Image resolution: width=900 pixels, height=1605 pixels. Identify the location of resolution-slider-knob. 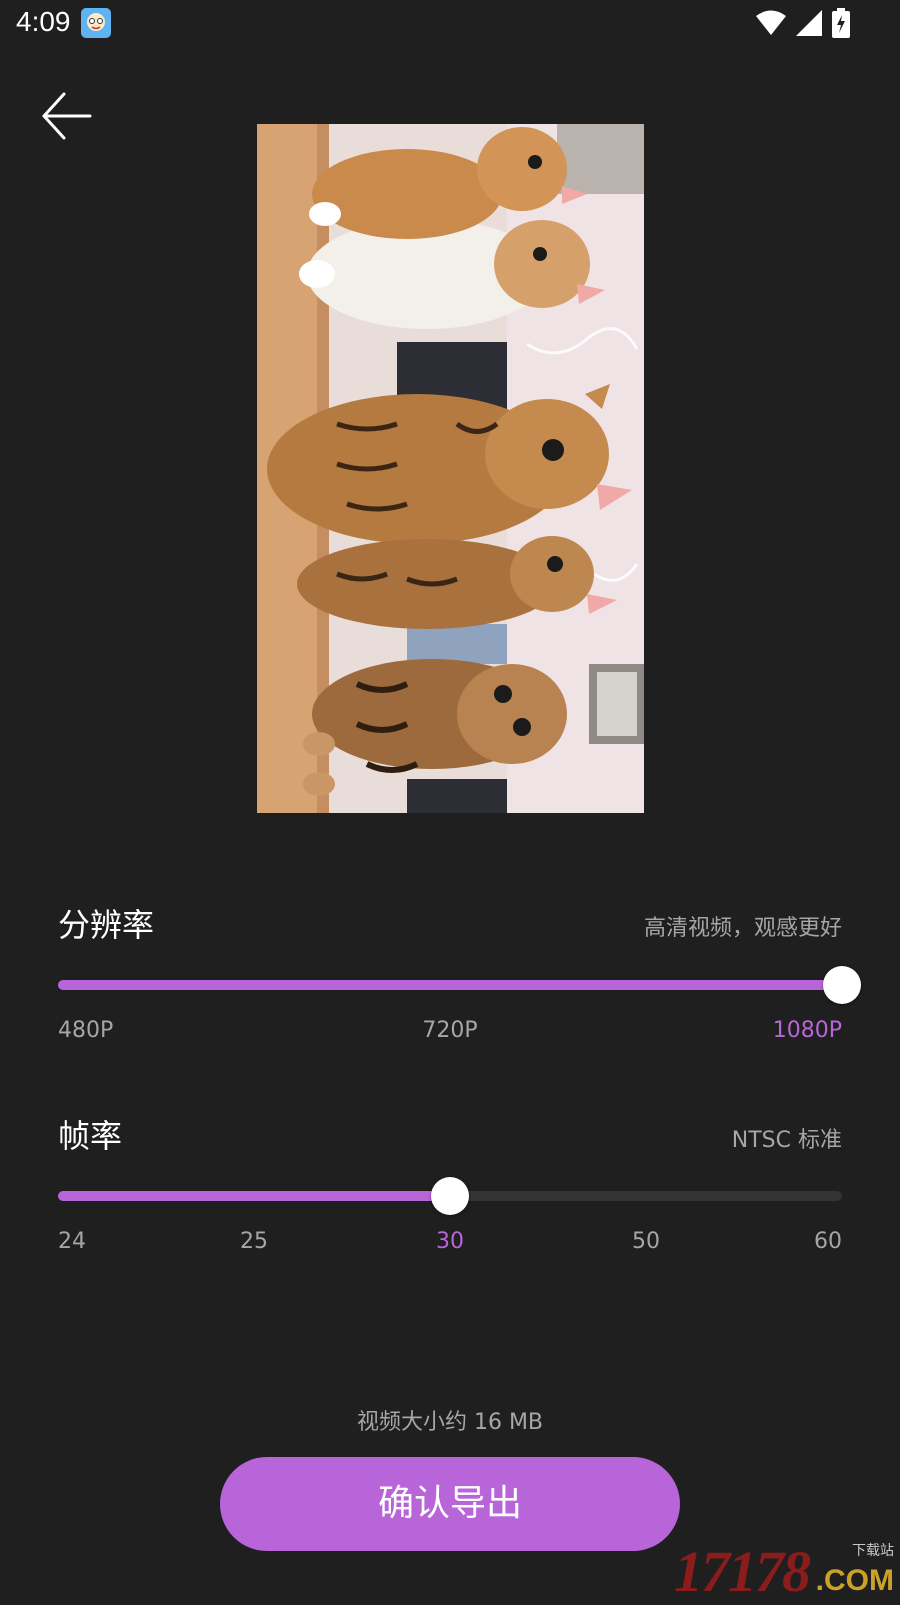
(842, 985).